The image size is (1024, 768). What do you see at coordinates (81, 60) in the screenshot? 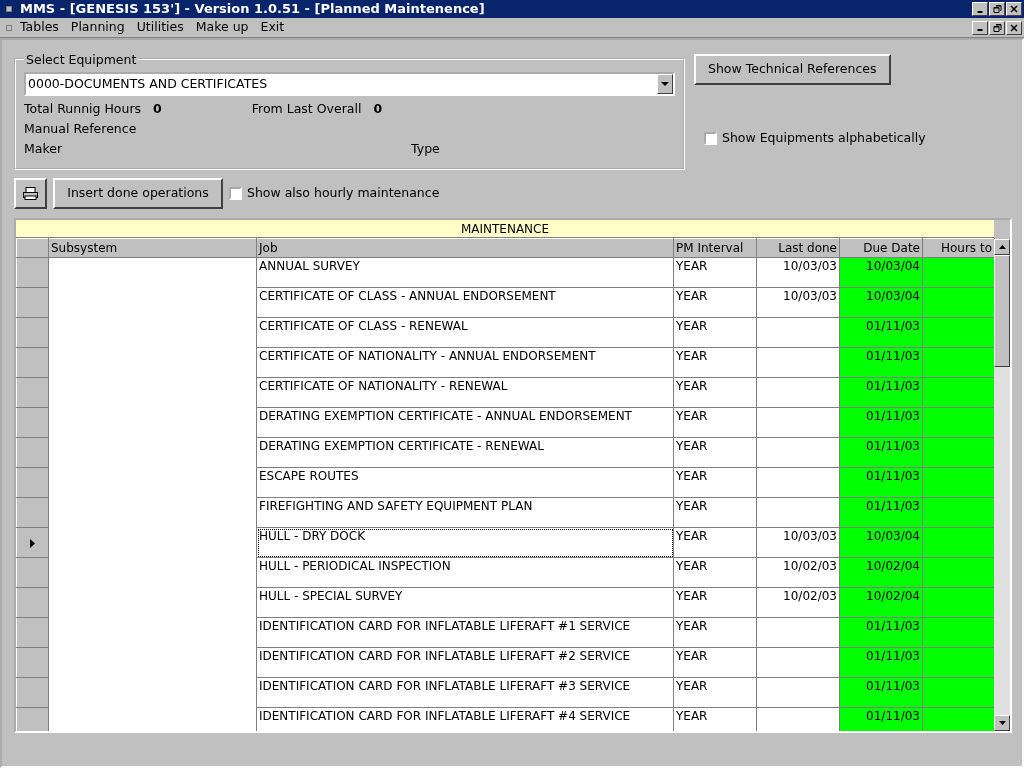
I see `group-legend: Select Equipment` at bounding box center [81, 60].